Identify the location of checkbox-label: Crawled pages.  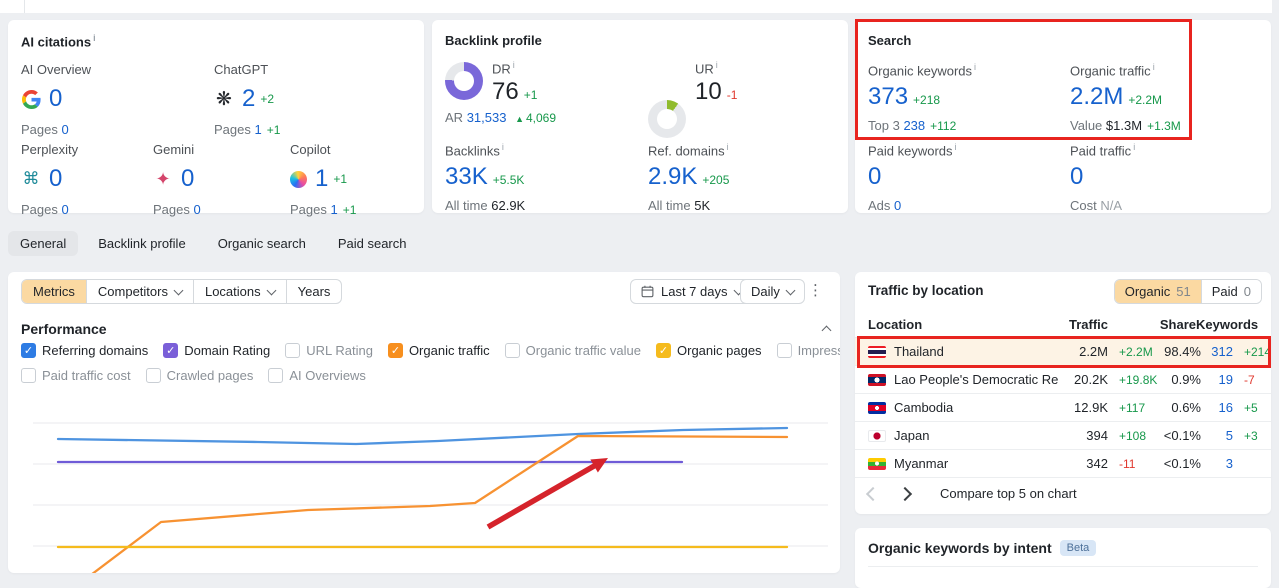
(210, 375).